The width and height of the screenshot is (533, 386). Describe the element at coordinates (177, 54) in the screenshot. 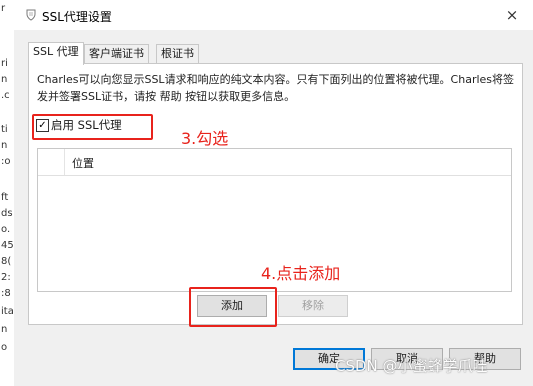

I see `tab-root-certificate: 根证书` at that location.